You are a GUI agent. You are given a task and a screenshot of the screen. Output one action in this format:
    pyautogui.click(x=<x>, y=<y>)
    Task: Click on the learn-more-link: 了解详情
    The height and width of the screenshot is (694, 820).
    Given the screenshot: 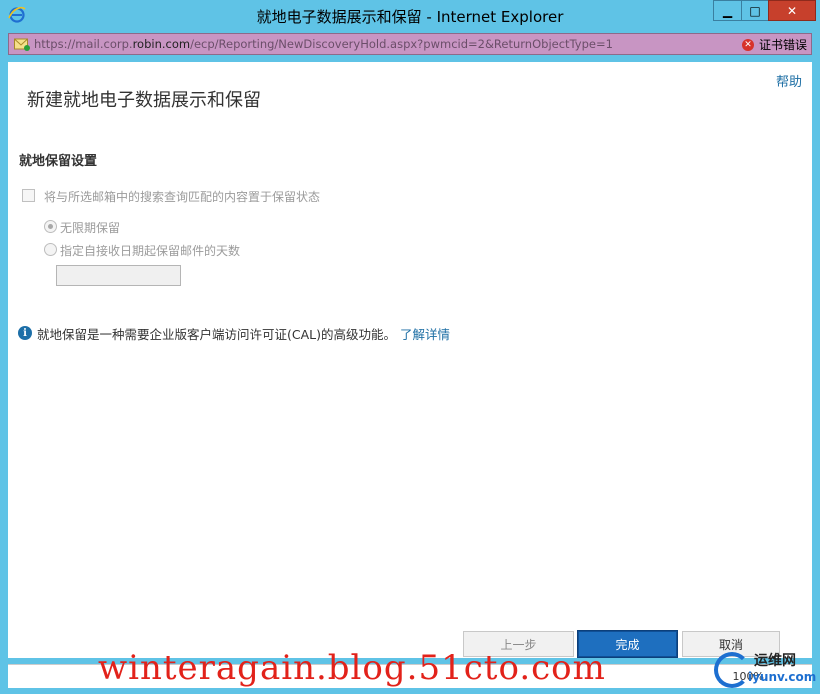 What is the action you would take?
    pyautogui.click(x=425, y=334)
    